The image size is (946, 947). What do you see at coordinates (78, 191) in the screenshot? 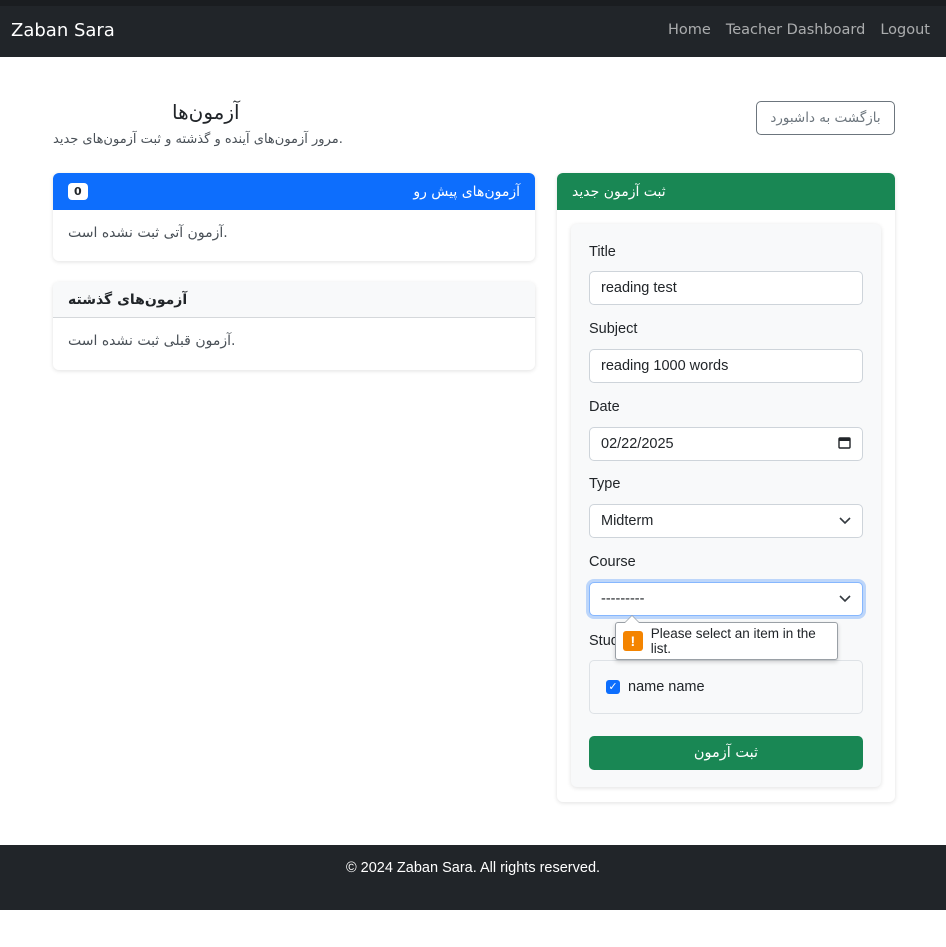
I see `upcoming-count-badge: 0` at bounding box center [78, 191].